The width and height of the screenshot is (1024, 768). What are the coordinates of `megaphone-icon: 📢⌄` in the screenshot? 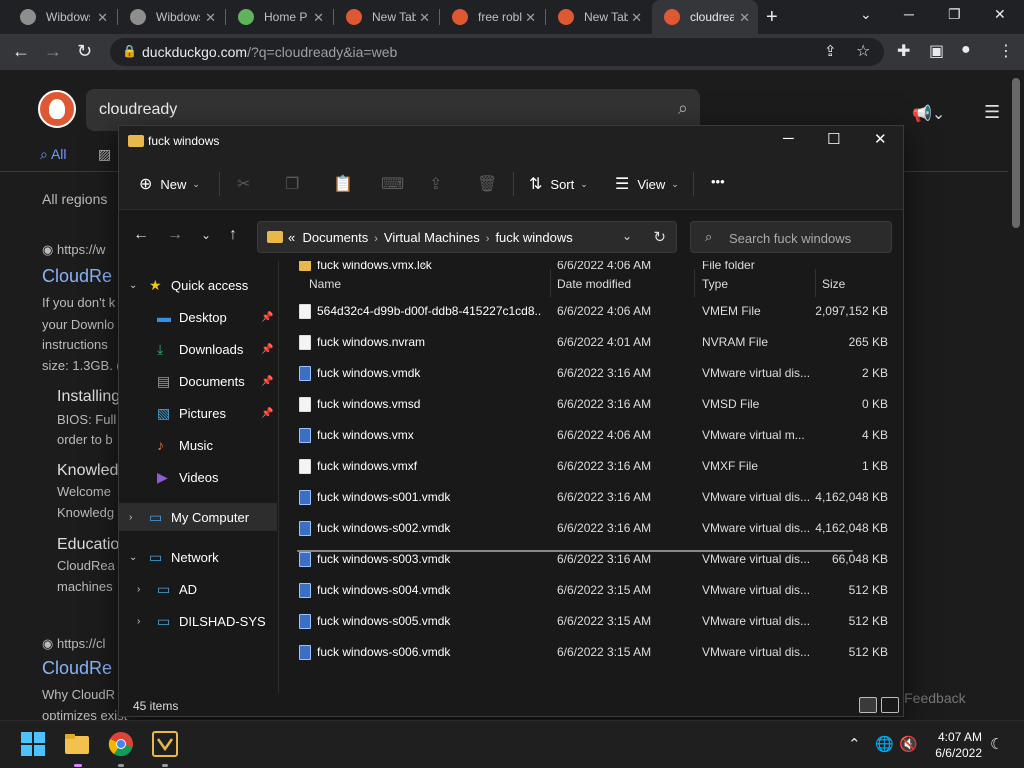 It's located at (928, 114).